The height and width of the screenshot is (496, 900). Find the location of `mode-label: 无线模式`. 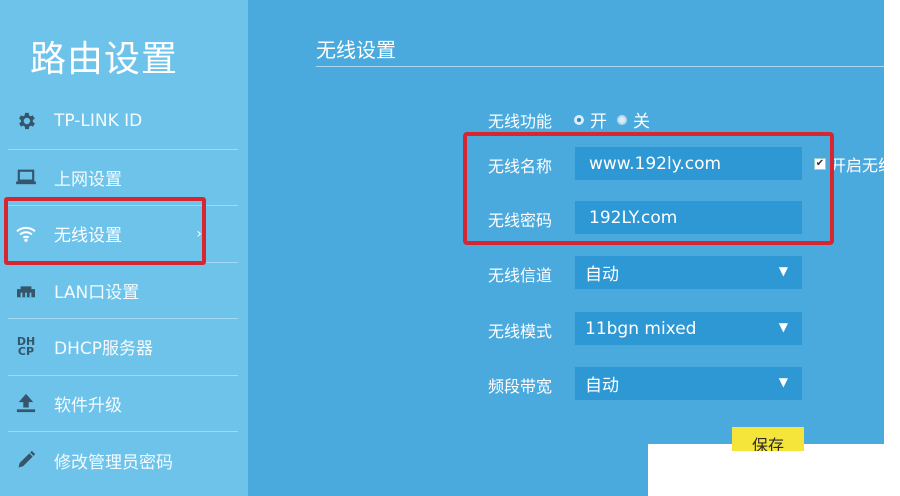

mode-label: 无线模式 is located at coordinates (520, 331).